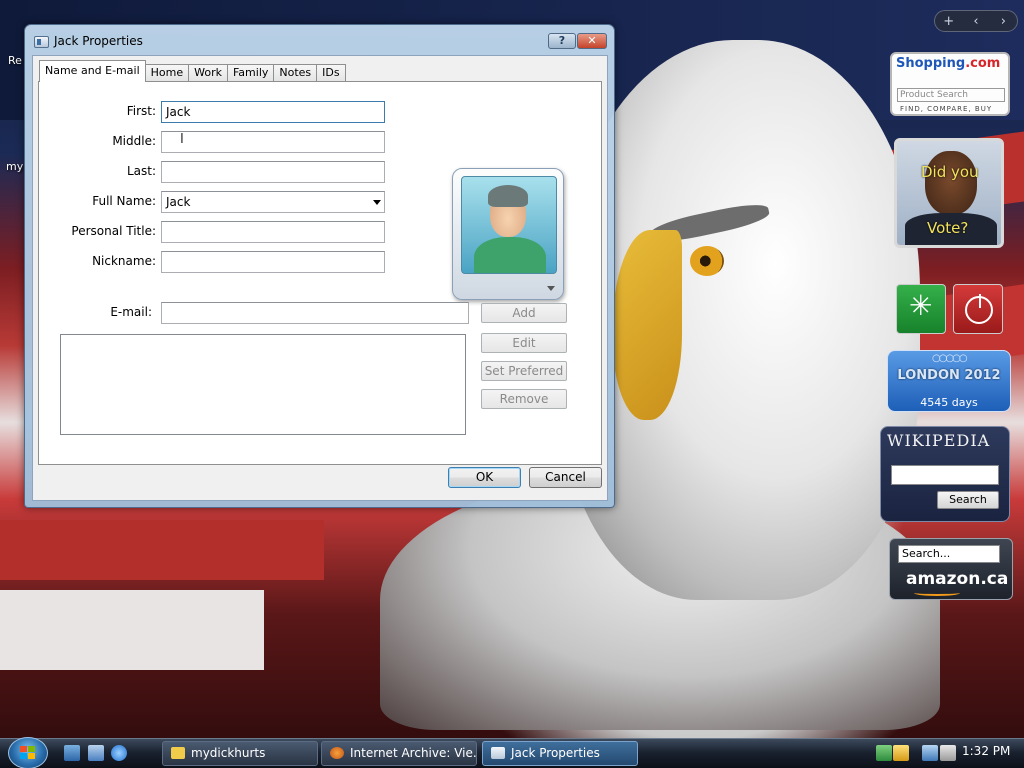 Image resolution: width=1024 pixels, height=768 pixels. Describe the element at coordinates (319, 40) in the screenshot. I see `title-bar: Jack Properties ? ✕` at that location.